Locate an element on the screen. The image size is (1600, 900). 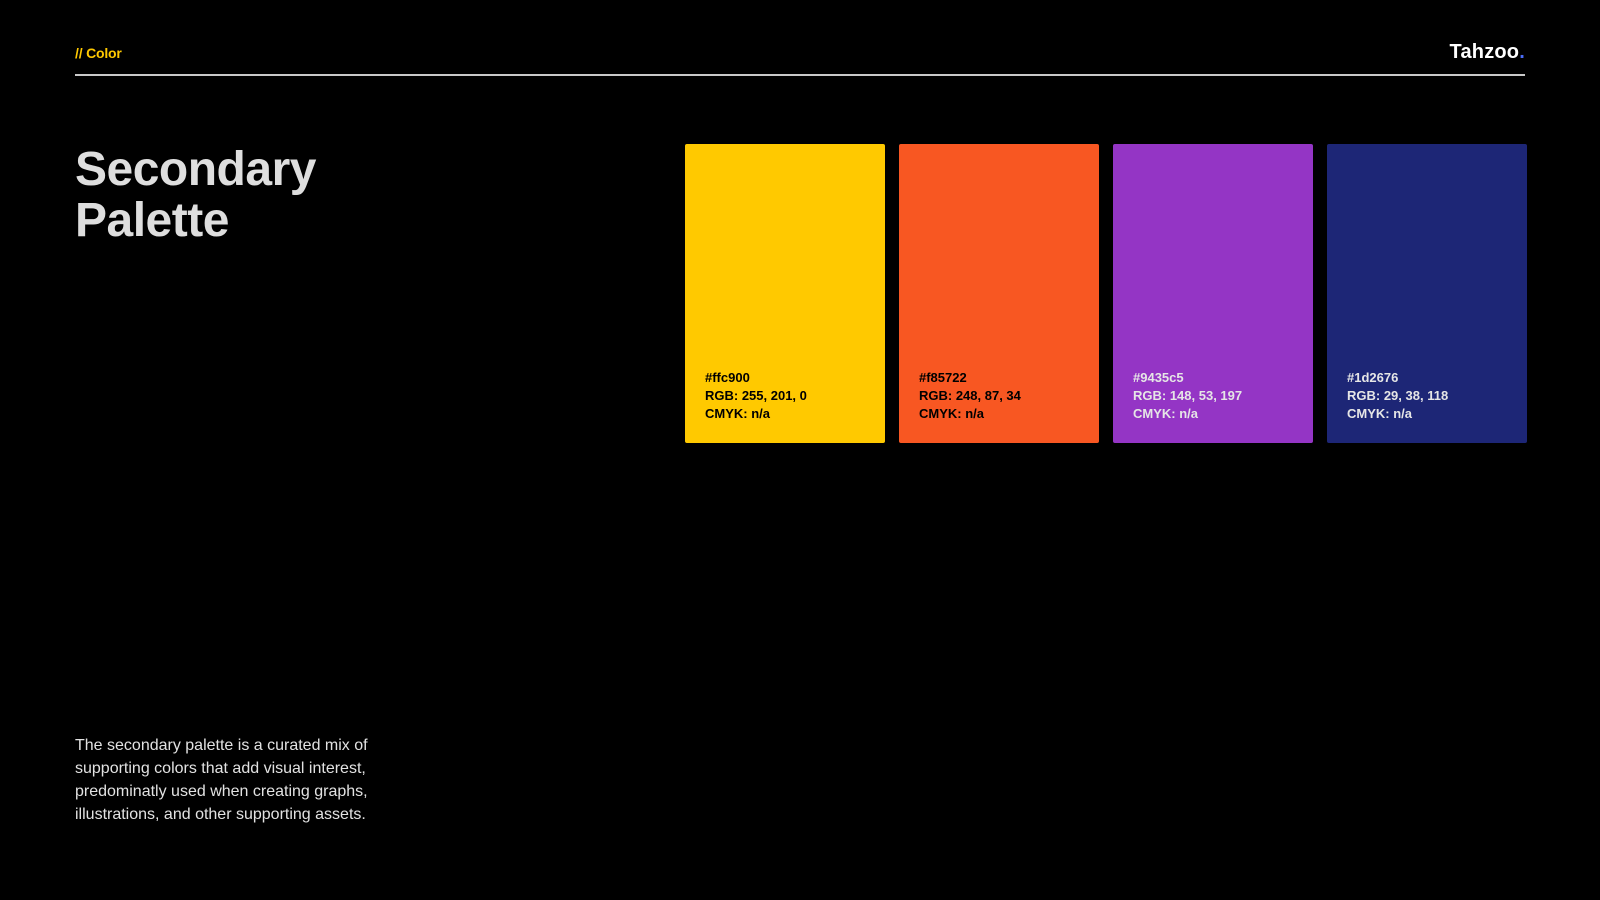
color-swatch-yellow: #ffc900 RGB: 255, 201, 0 CMYK: n/a is located at coordinates (785, 293).